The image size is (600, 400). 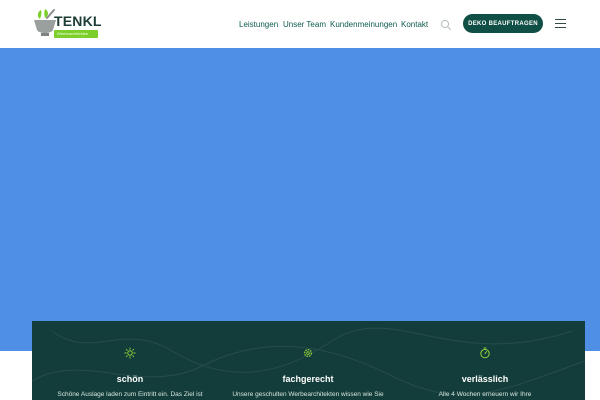 I want to click on deko-beauftragen-button: DEKO BEAUFTRAGEN, so click(x=503, y=23).